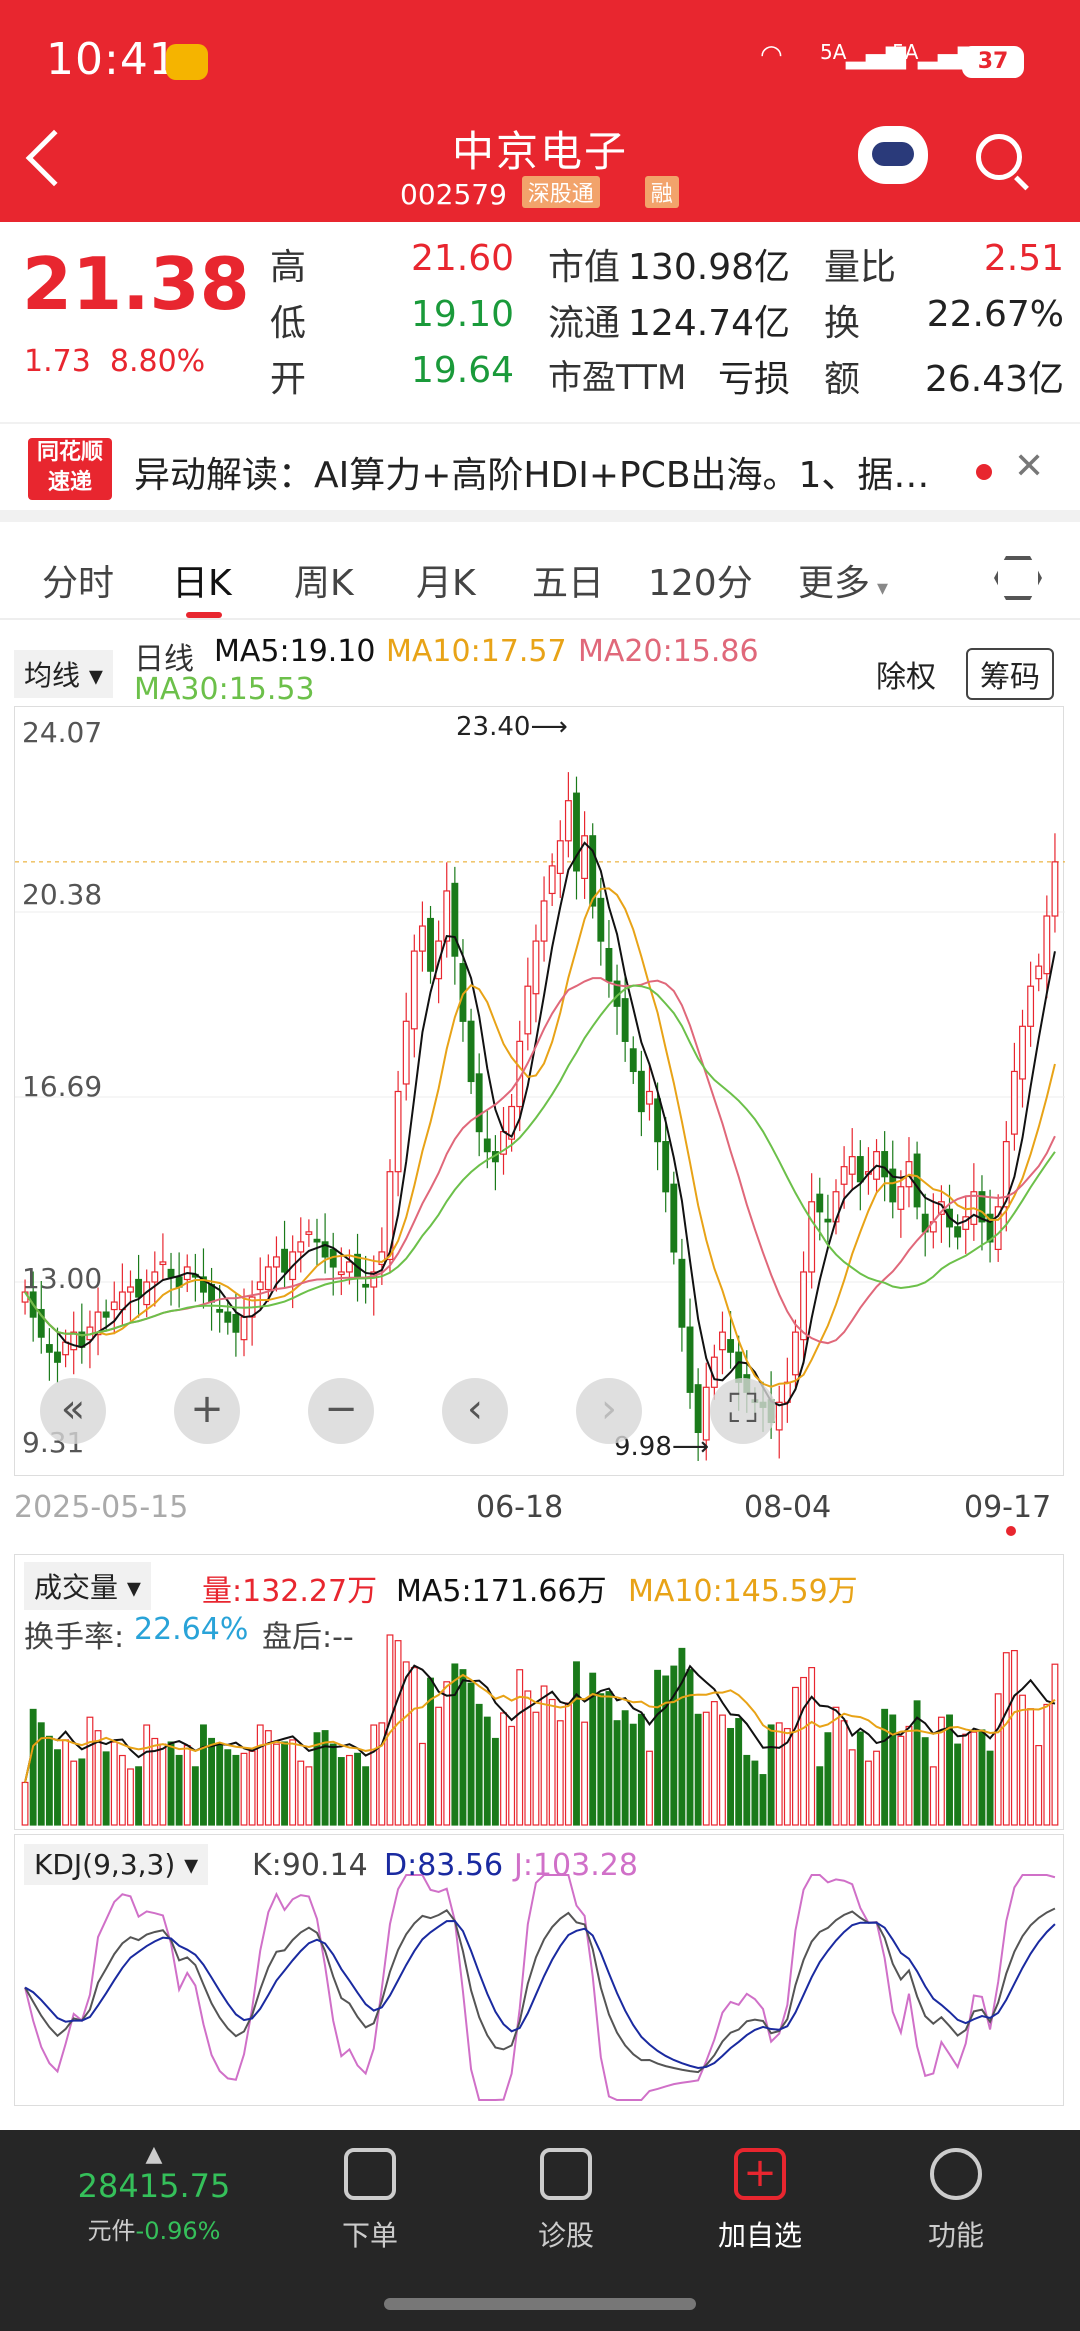 This screenshot has width=1080, height=2331. What do you see at coordinates (73, 1411) in the screenshot?
I see `rewind-fast-icon: «` at bounding box center [73, 1411].